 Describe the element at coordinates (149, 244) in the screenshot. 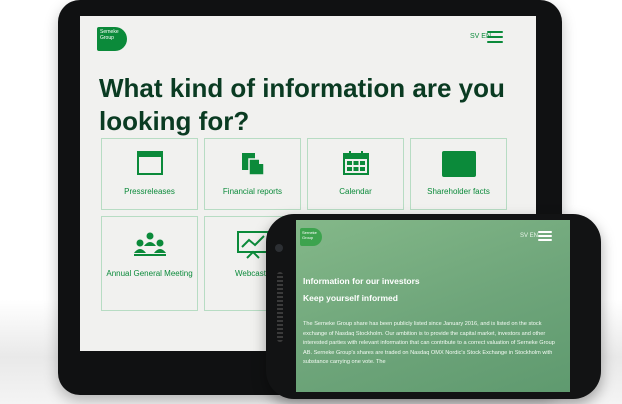

I see `people-meeting-icon` at that location.